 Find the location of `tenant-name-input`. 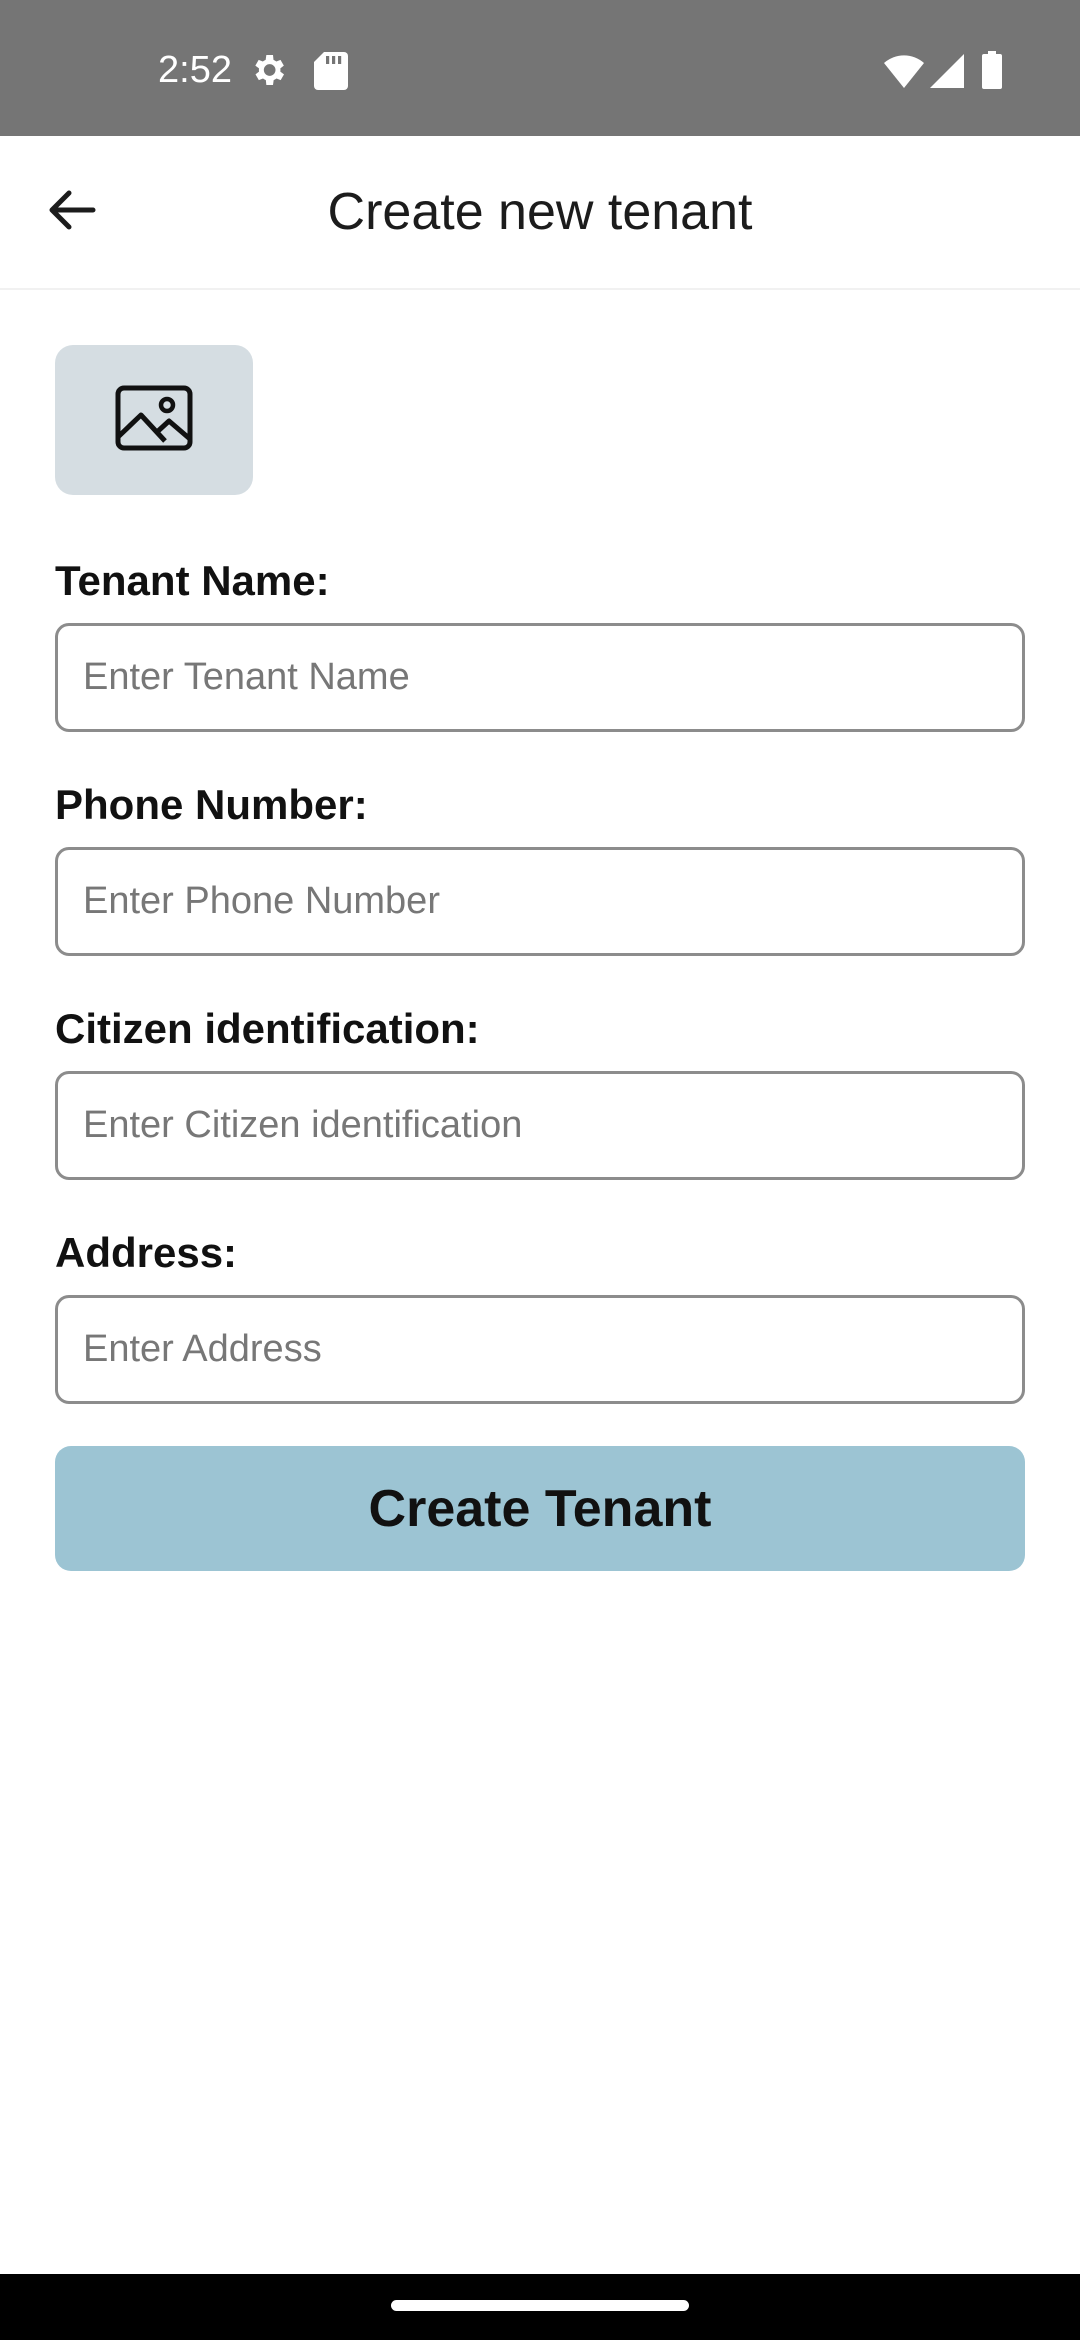

tenant-name-input is located at coordinates (540, 677).